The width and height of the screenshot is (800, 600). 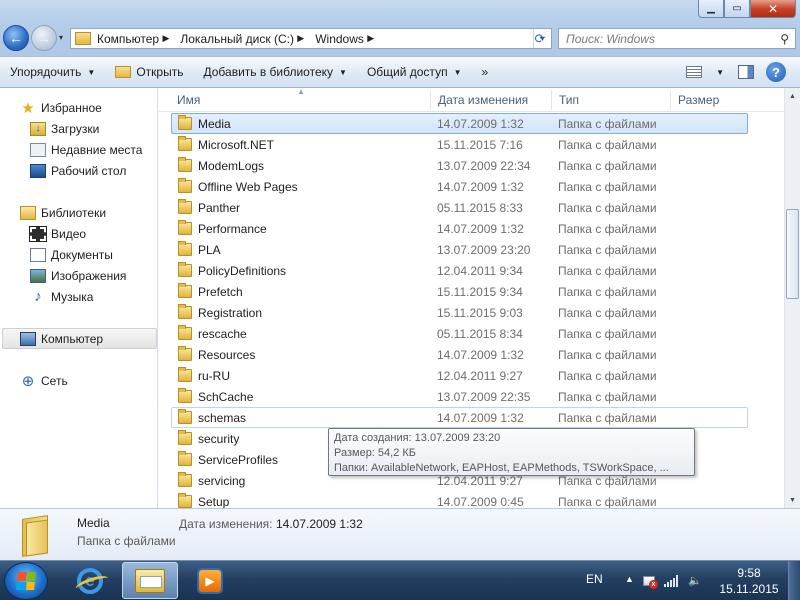 What do you see at coordinates (746, 72) in the screenshot?
I see `preview-pane-icon` at bounding box center [746, 72].